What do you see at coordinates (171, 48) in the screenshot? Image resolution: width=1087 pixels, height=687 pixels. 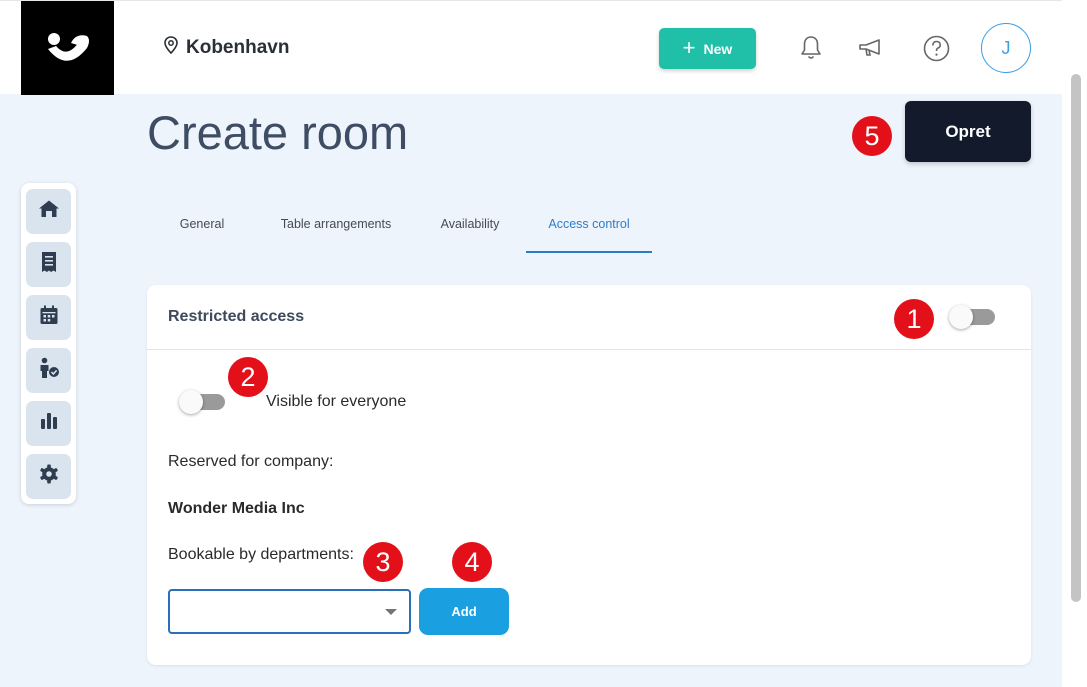 I see `map-pin-icon` at bounding box center [171, 48].